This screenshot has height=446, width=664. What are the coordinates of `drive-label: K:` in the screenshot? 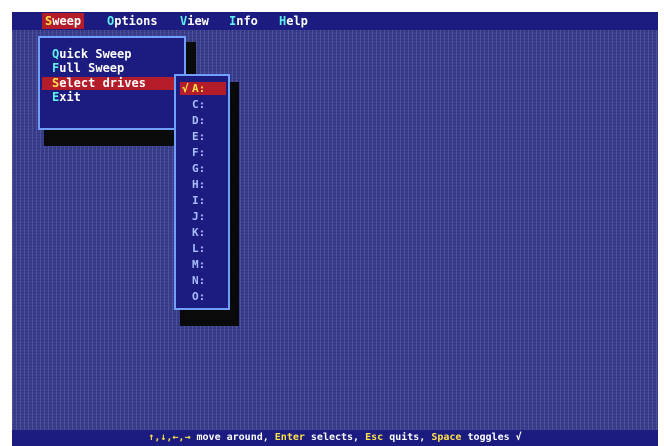 It's located at (199, 232).